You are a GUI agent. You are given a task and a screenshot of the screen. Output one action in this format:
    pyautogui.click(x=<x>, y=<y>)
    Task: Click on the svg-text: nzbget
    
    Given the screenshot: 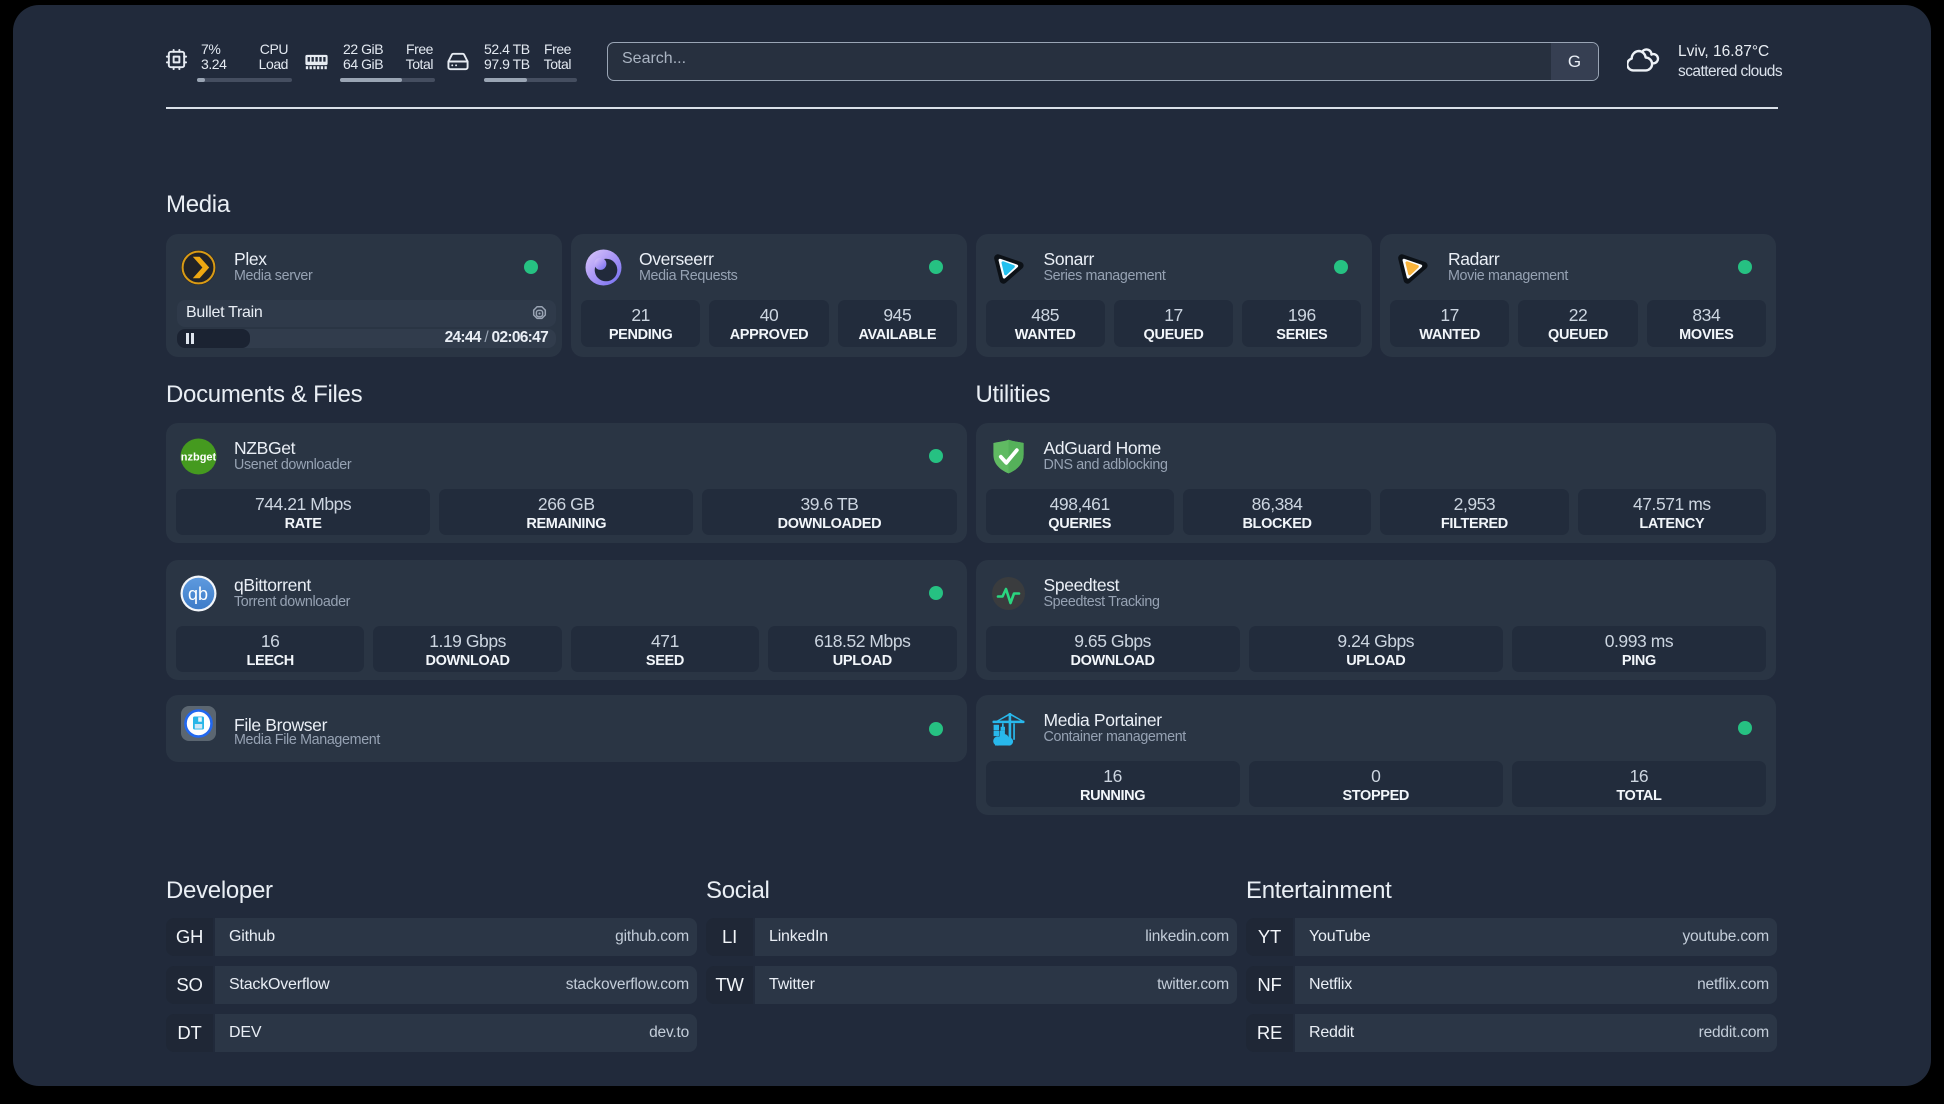 What is the action you would take?
    pyautogui.click(x=199, y=458)
    